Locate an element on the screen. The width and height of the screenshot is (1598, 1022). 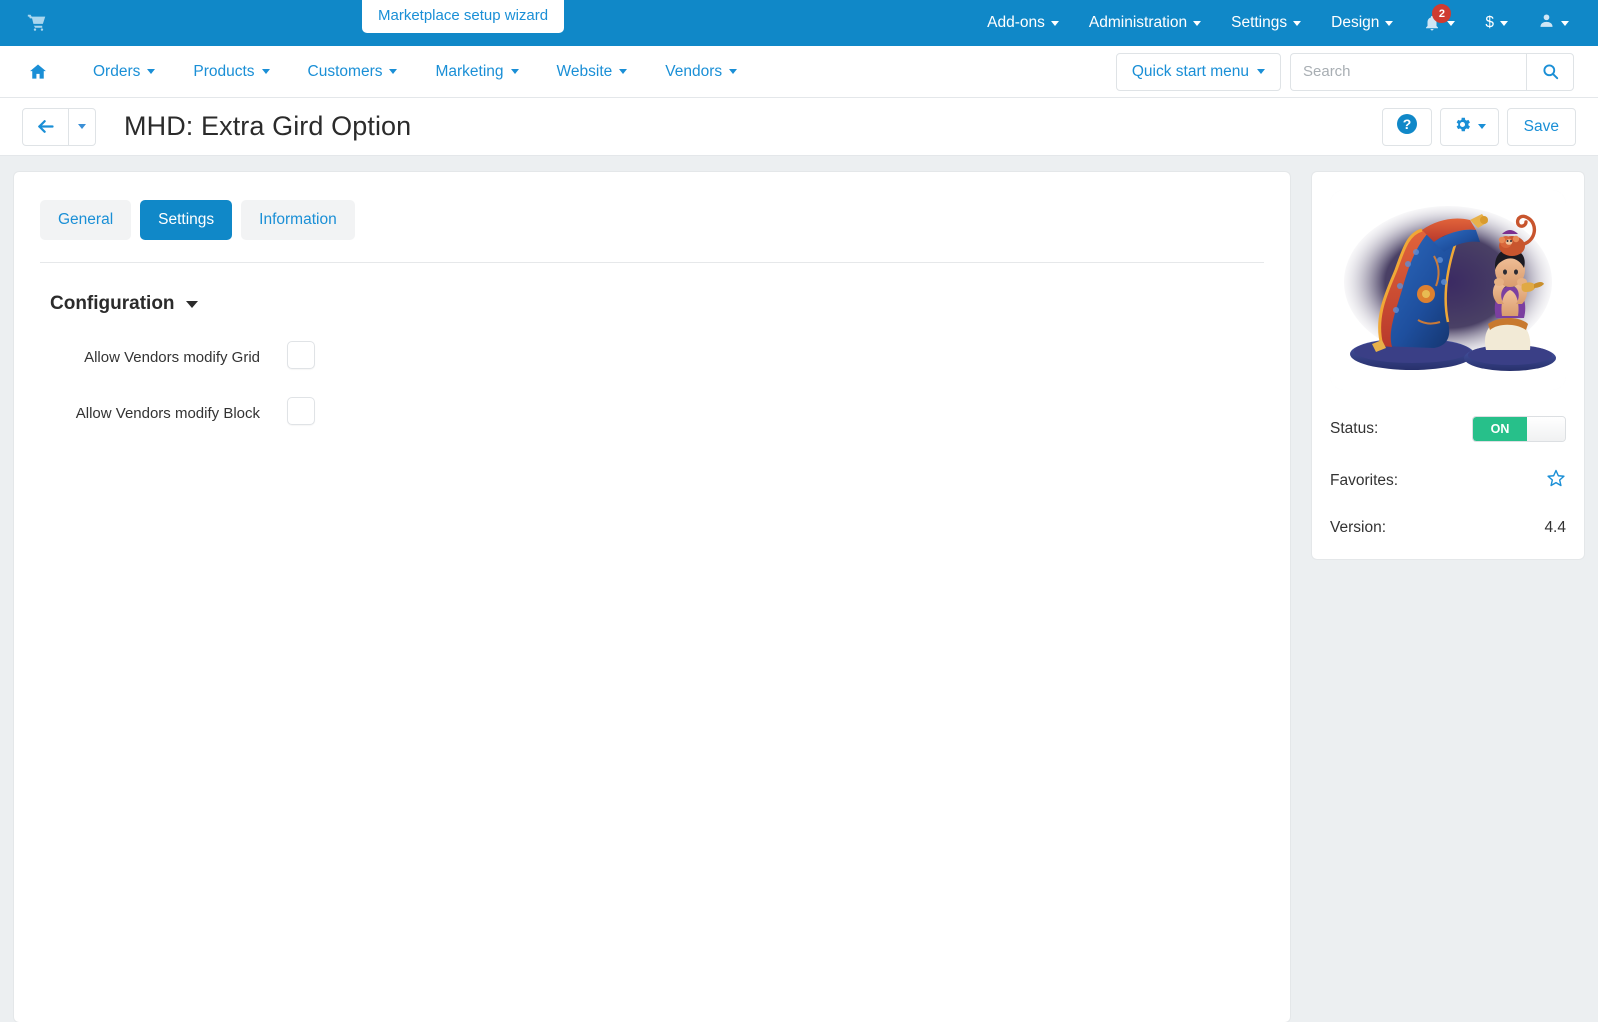
checkbox-allow-vendors-modify-grid is located at coordinates (301, 355).